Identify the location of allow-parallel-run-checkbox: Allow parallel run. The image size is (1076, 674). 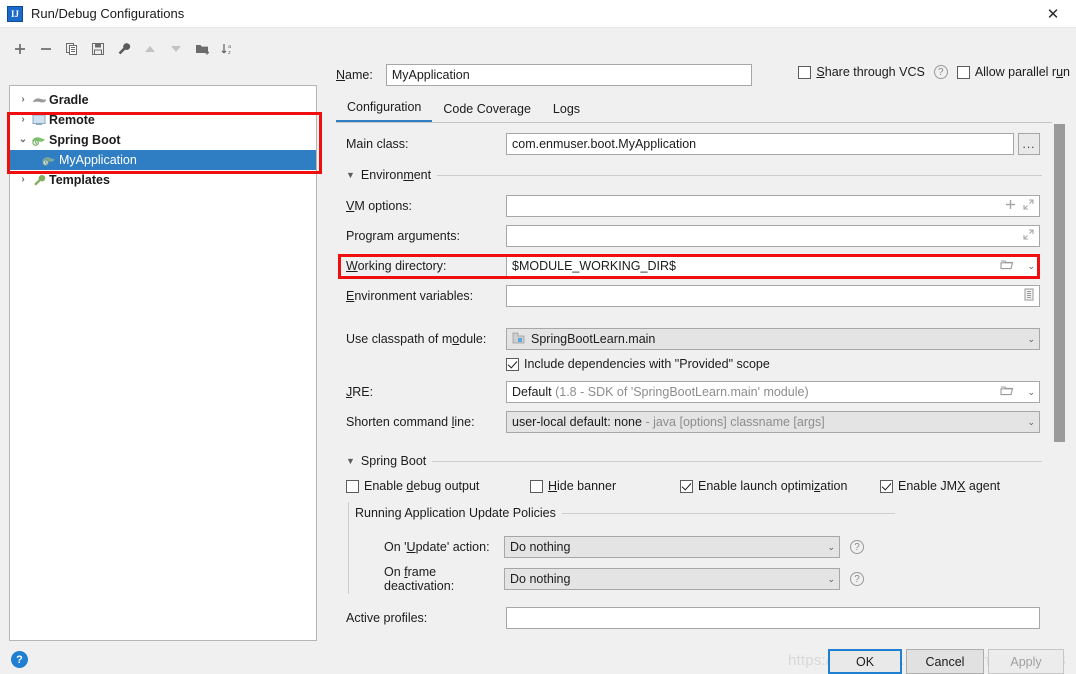
(1013, 72).